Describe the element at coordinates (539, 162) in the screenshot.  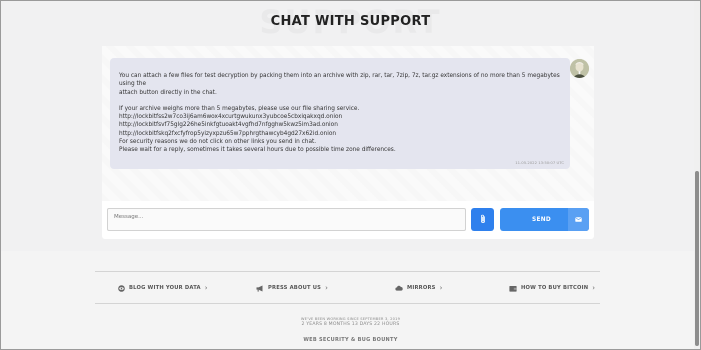
I see `message-timestamp: 11.05.2022 13:50:07 UTC` at that location.